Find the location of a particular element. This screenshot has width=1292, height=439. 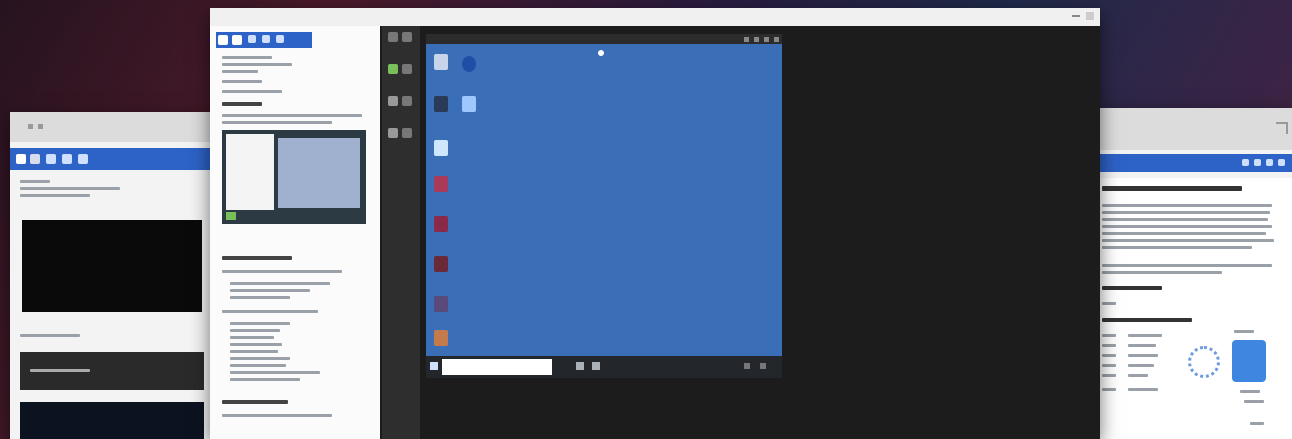

remote-search-box is located at coordinates (497, 367).